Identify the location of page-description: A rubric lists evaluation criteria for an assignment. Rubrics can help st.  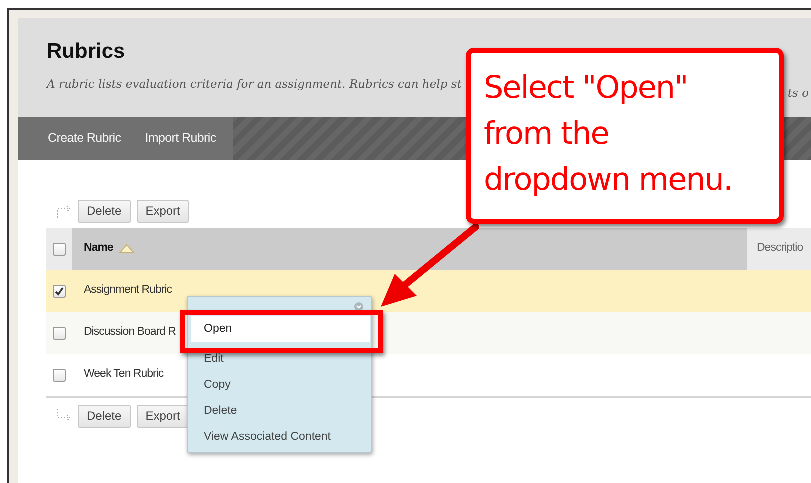
(254, 84).